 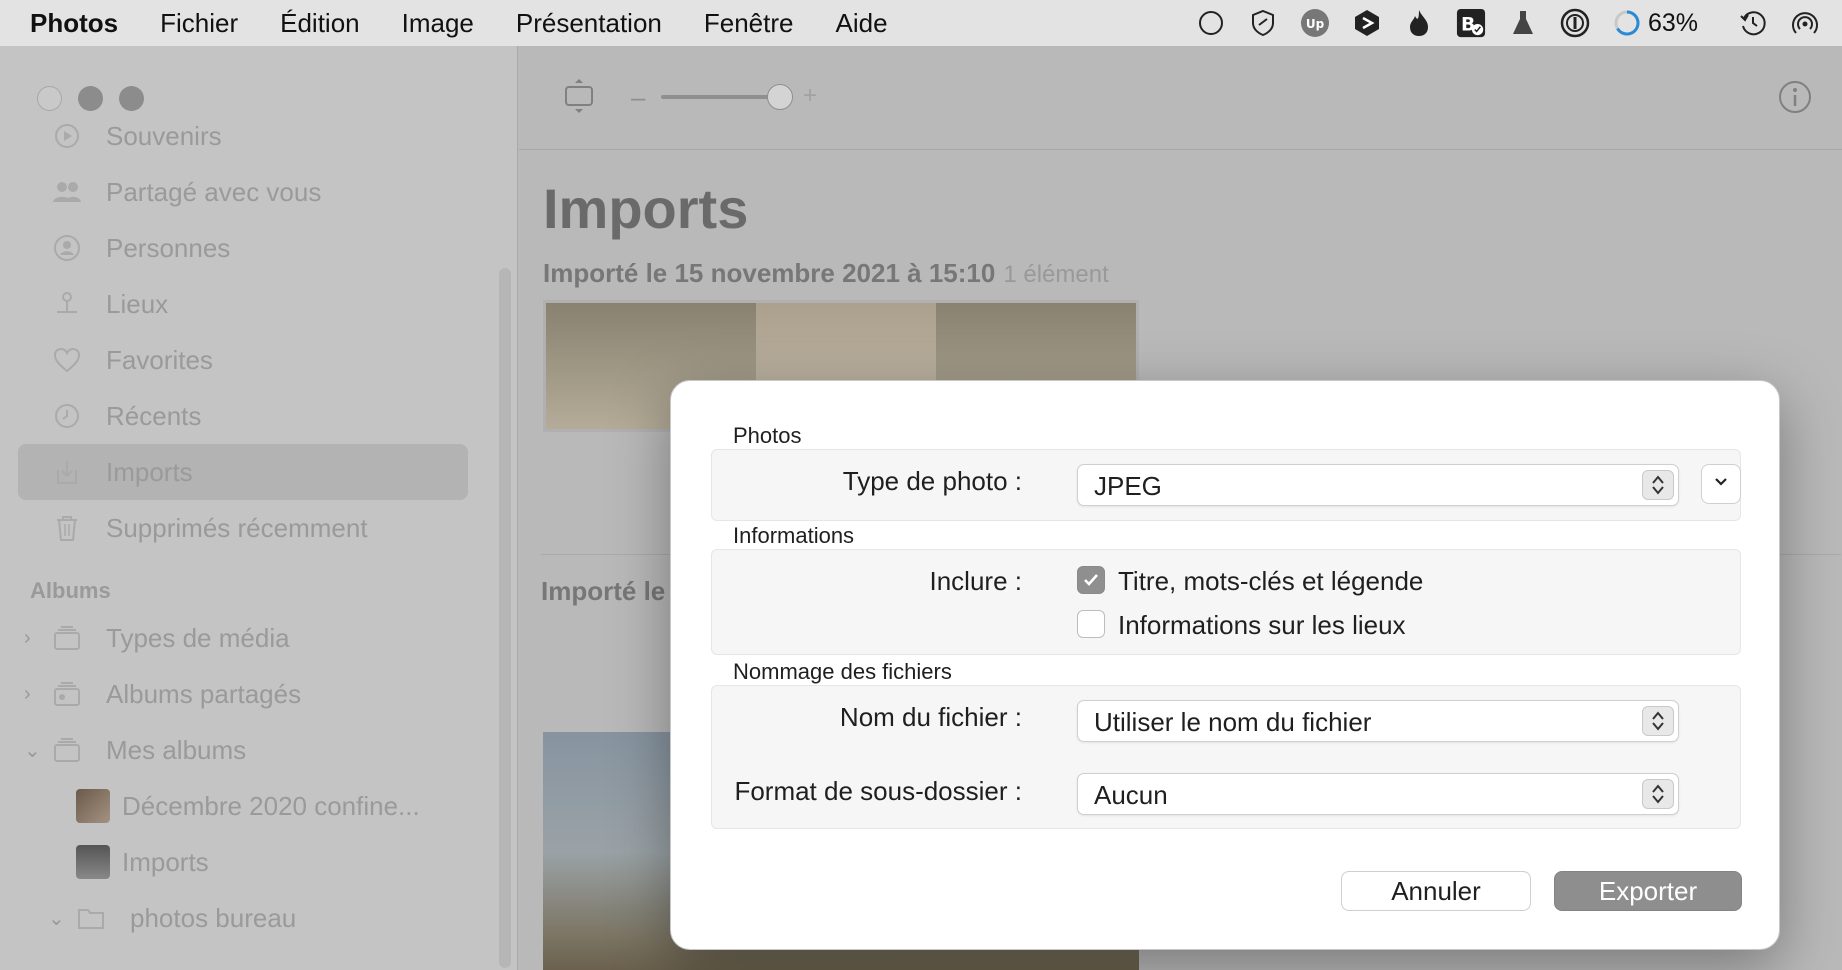 I want to click on sidebar-item-favorites: Favorites, so click(x=243, y=360).